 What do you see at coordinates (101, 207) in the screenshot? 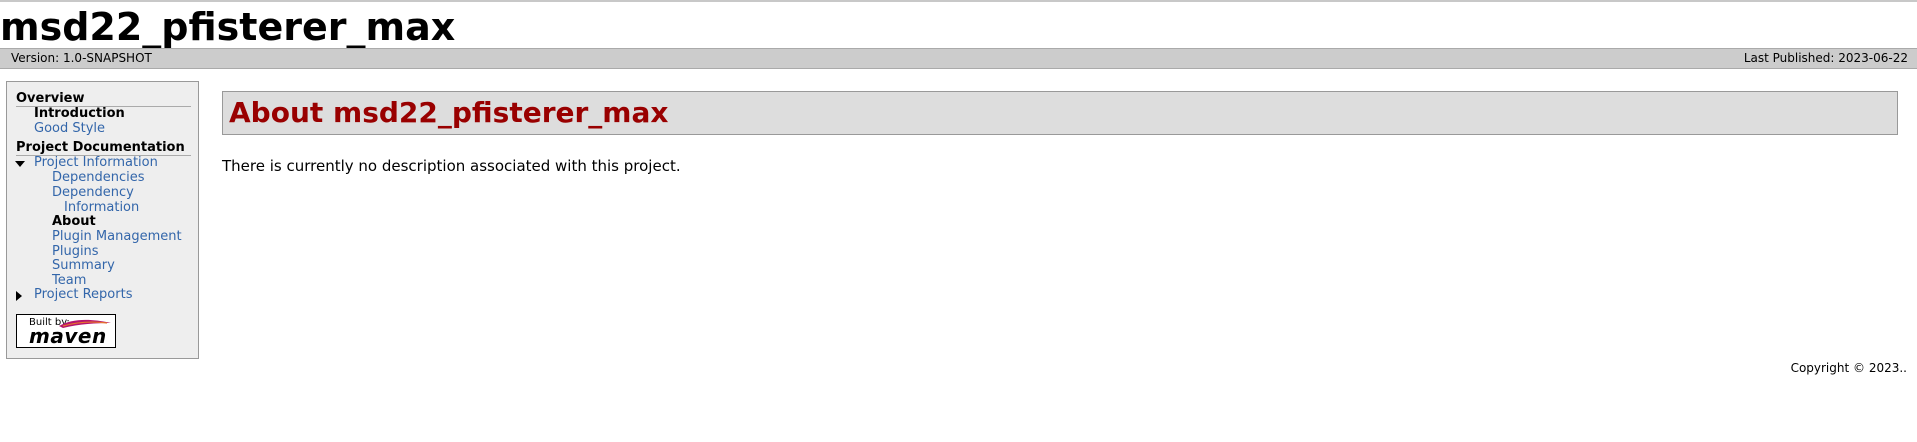
I see `nav-item-dependency-information: Information` at bounding box center [101, 207].